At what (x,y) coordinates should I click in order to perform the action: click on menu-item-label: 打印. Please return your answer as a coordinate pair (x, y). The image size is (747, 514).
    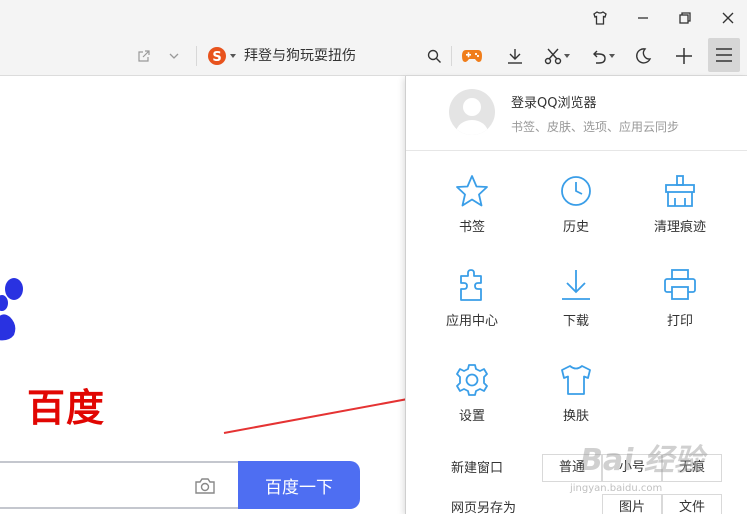
    Looking at the image, I should click on (679, 321).